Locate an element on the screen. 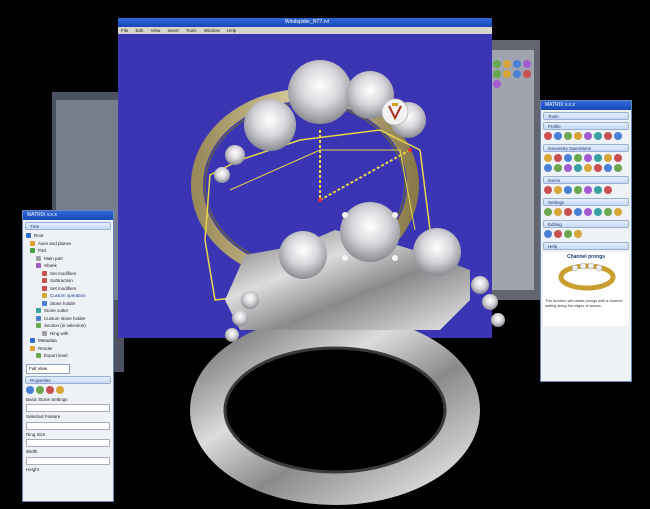 The width and height of the screenshot is (650, 509). tree-item: Axes and planes is located at coordinates (68, 244).